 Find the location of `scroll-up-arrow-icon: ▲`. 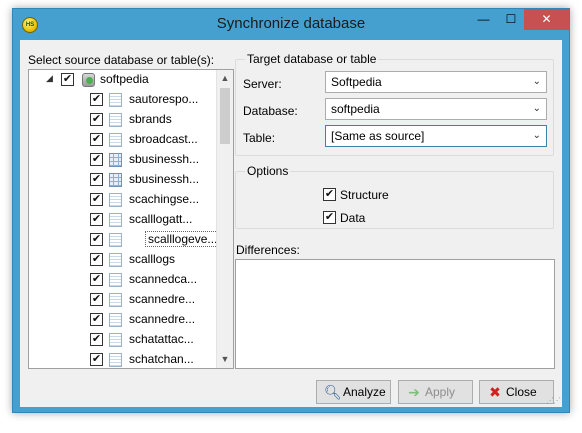

scroll-up-arrow-icon: ▲ is located at coordinates (225, 78).